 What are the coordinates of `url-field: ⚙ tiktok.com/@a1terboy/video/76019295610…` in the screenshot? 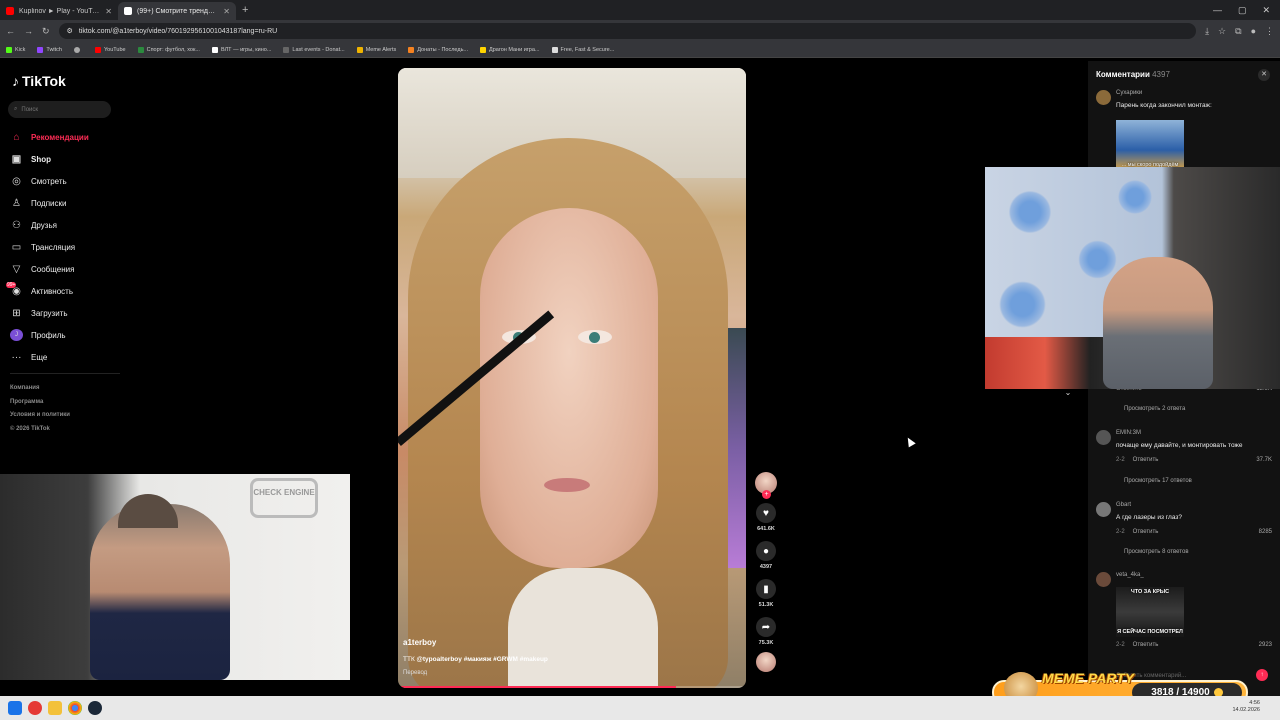 It's located at (627, 31).